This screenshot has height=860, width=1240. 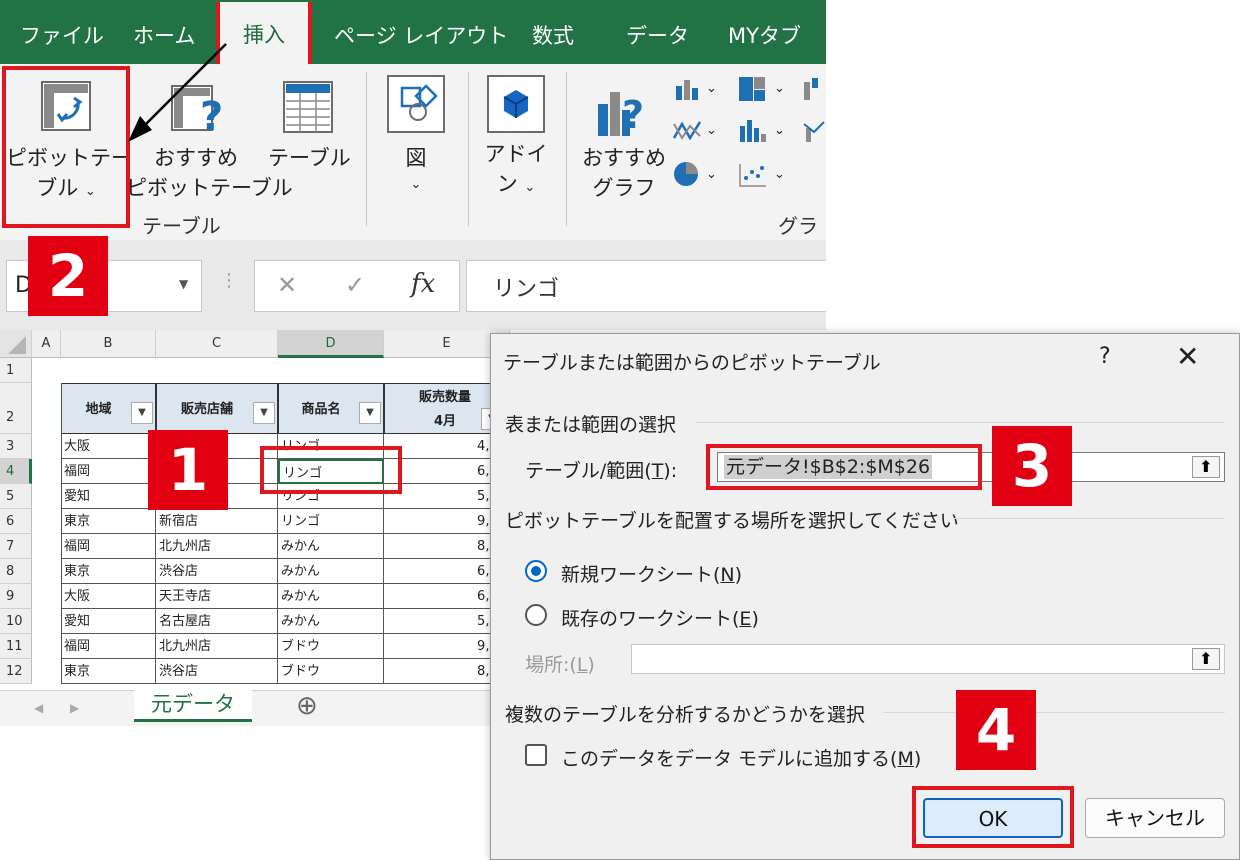 I want to click on add-to-data-model-label: このデータをデータ モデルに追加する(M), so click(x=741, y=757).